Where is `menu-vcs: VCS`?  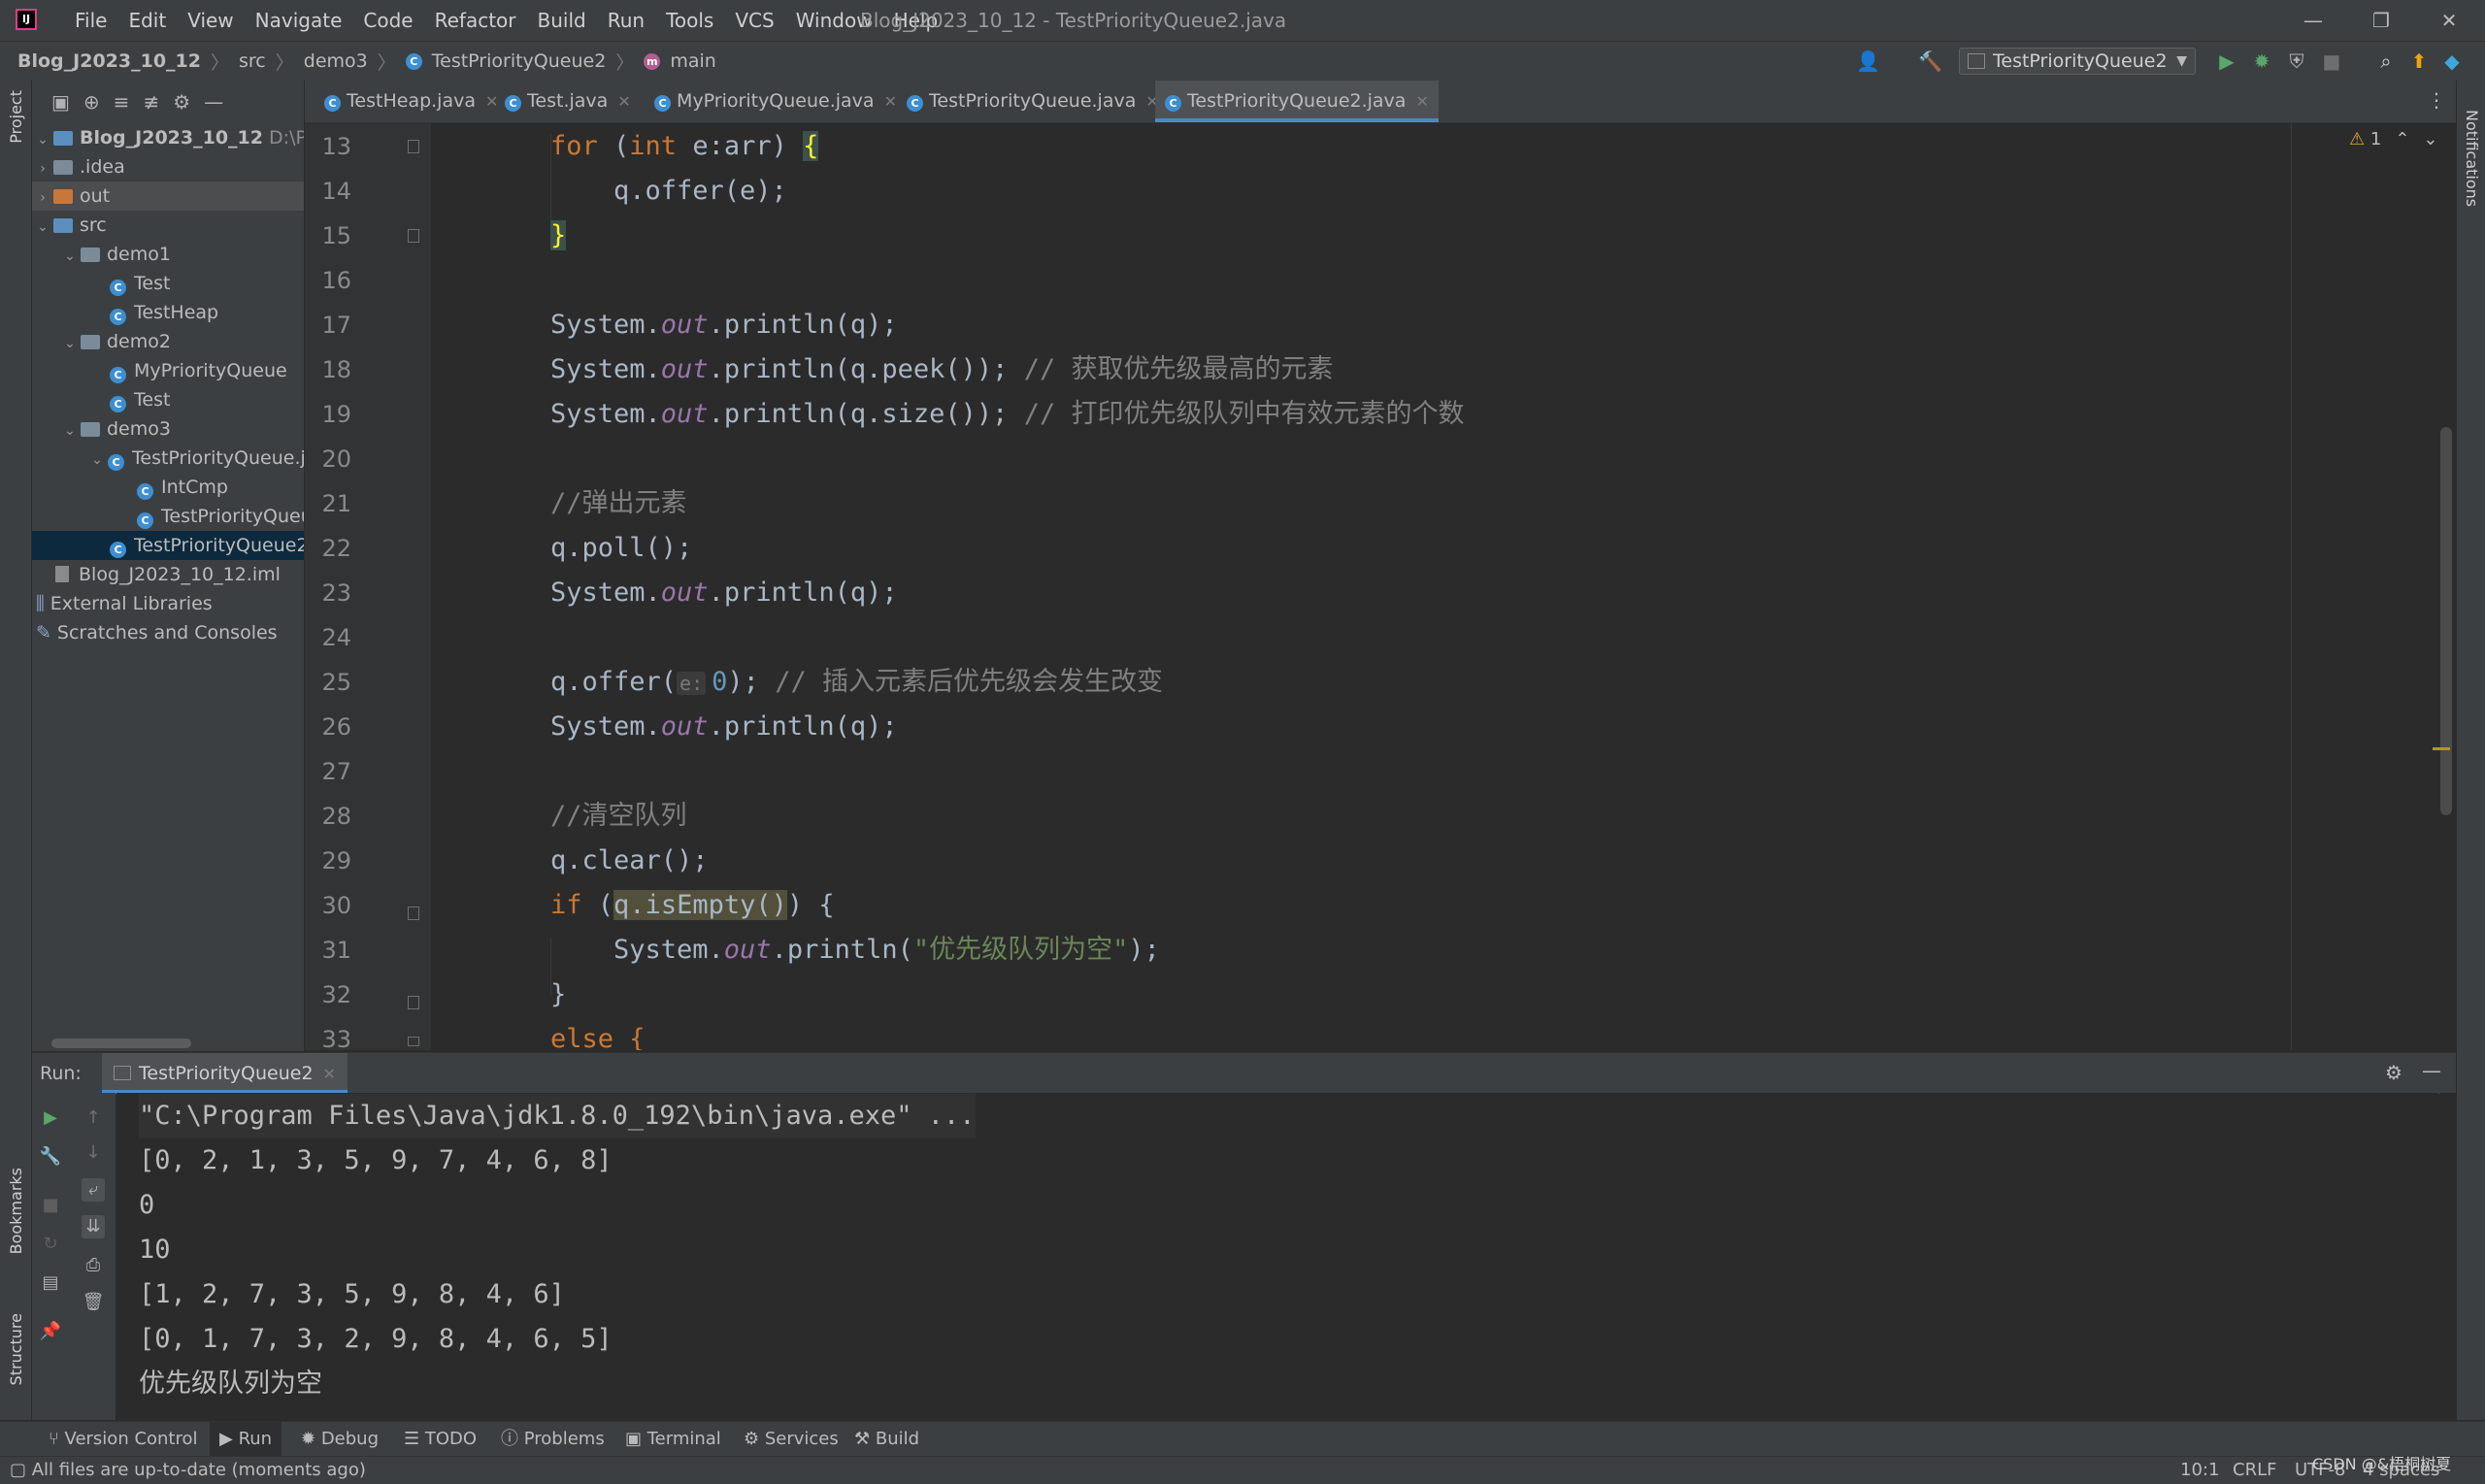
menu-vcs: VCS is located at coordinates (754, 20).